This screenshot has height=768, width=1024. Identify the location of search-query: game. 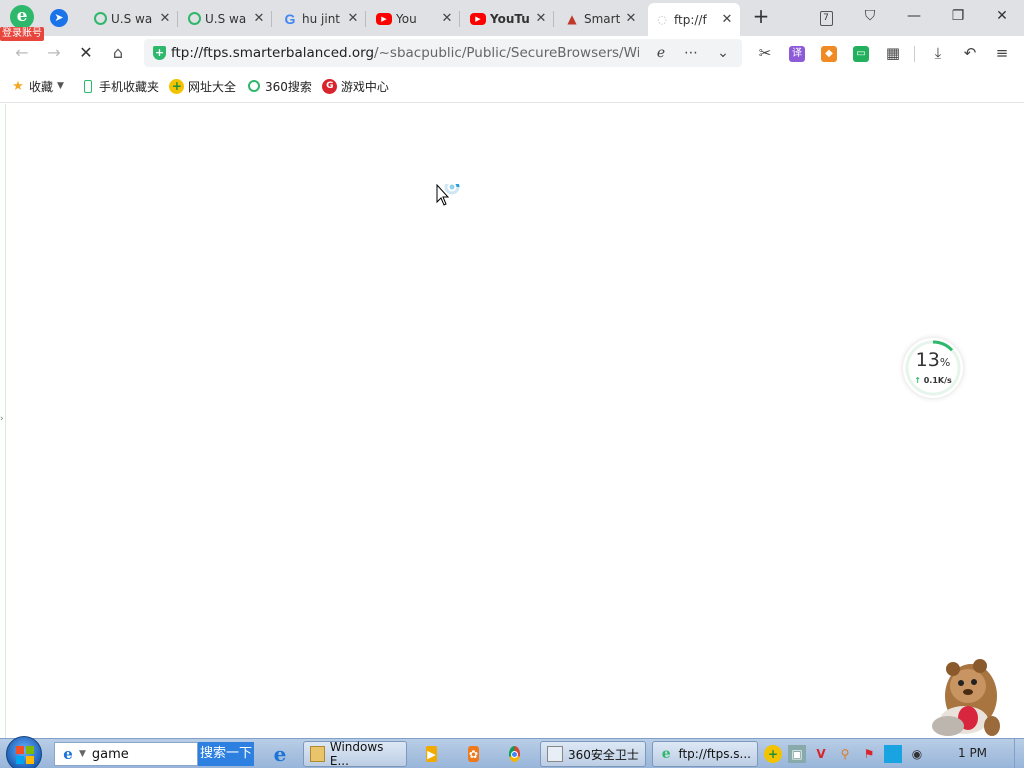
(110, 754).